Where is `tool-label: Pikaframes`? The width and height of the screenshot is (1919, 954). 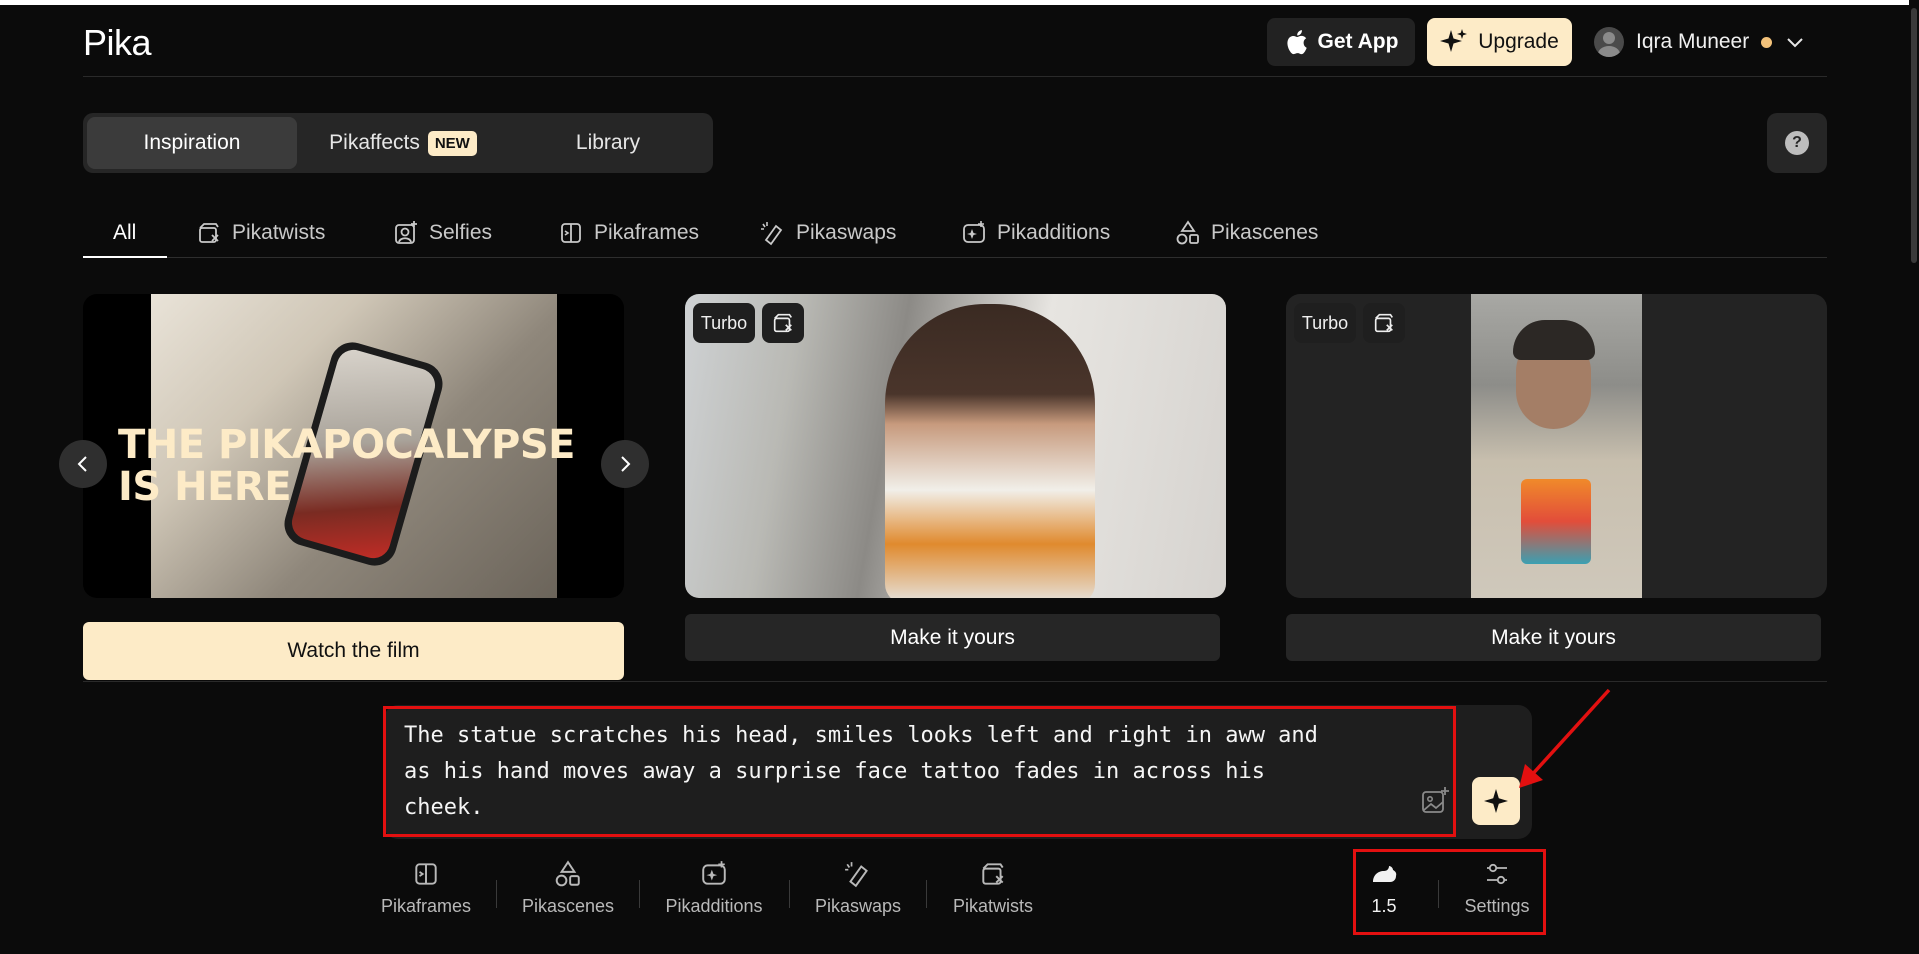 tool-label: Pikaframes is located at coordinates (426, 906).